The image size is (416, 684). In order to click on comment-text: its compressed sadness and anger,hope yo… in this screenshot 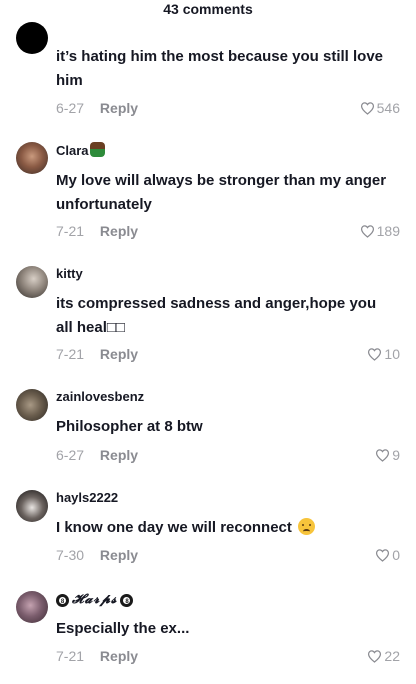, I will do `click(226, 316)`.